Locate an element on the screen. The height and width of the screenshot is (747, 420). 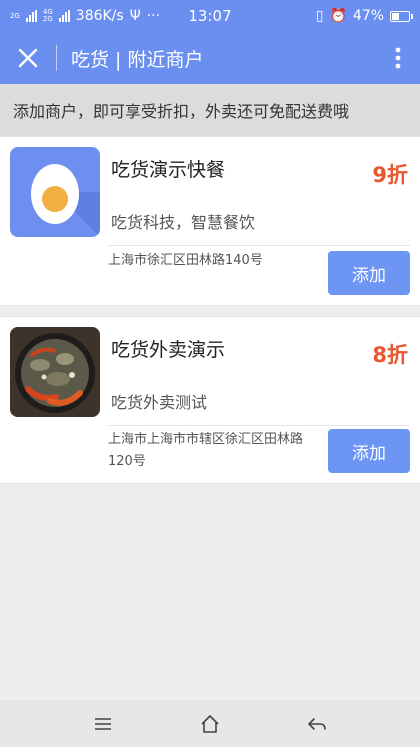
more-button is located at coordinates (398, 58).